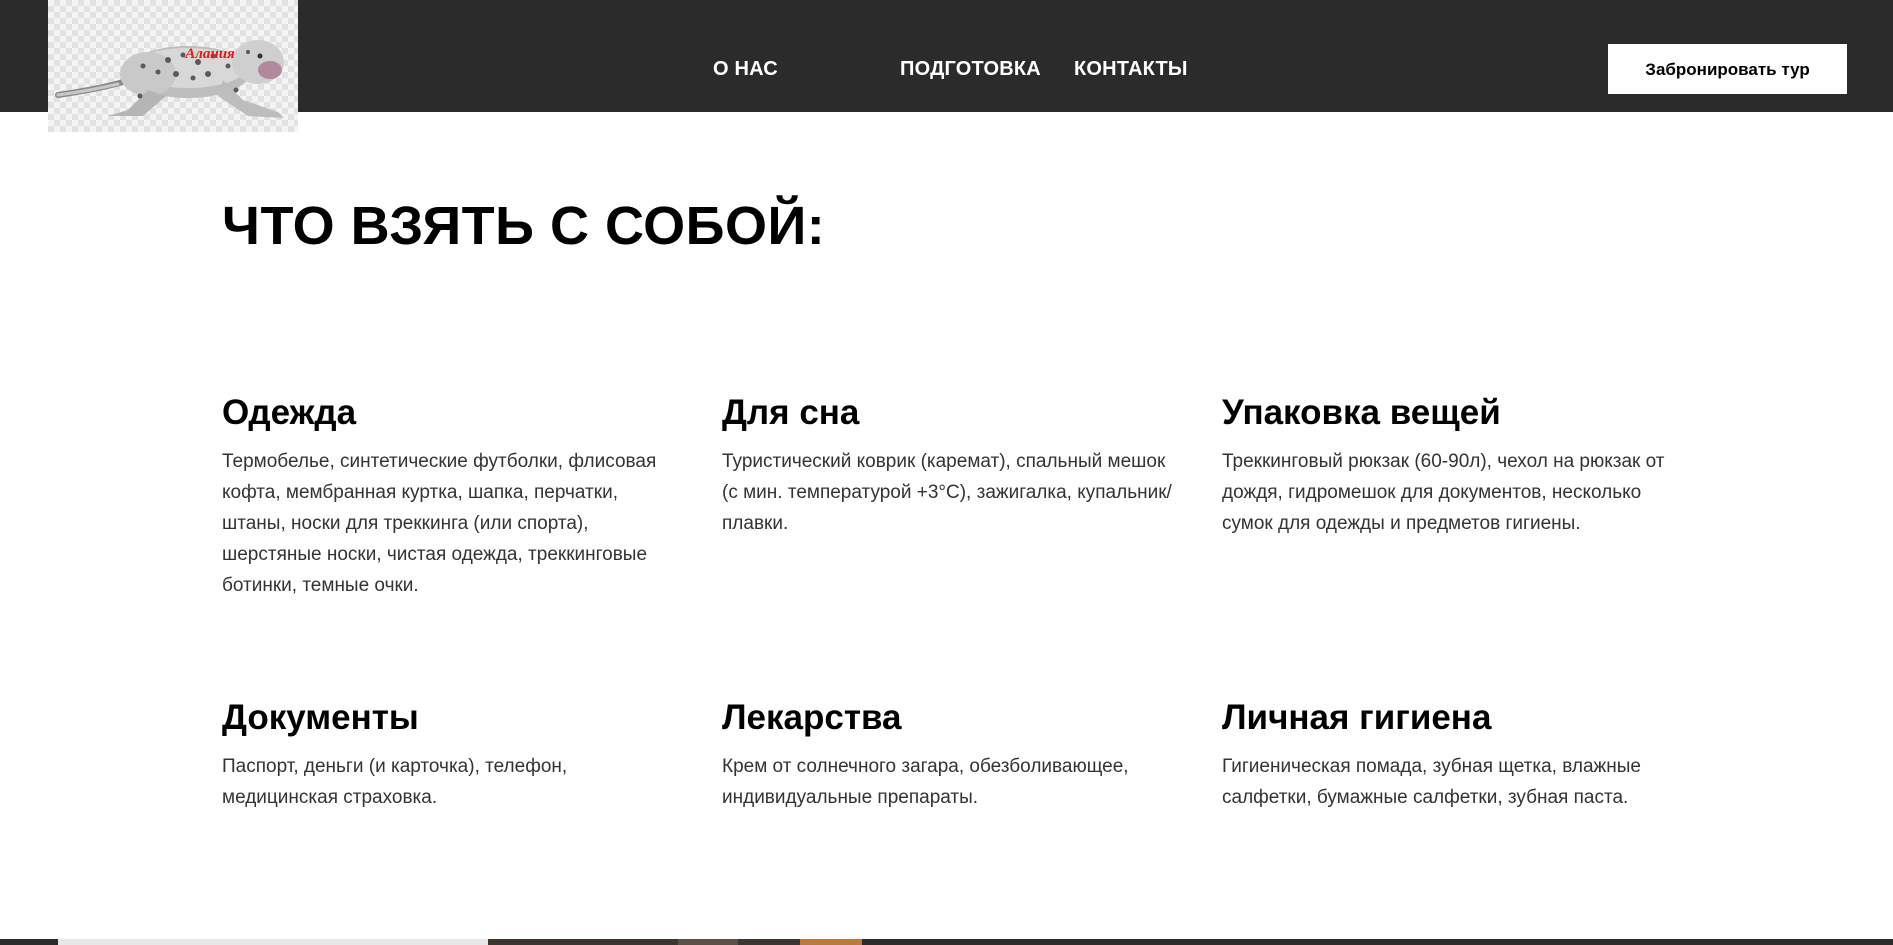  Describe the element at coordinates (812, 717) in the screenshot. I see `card-title: Лекарства` at that location.